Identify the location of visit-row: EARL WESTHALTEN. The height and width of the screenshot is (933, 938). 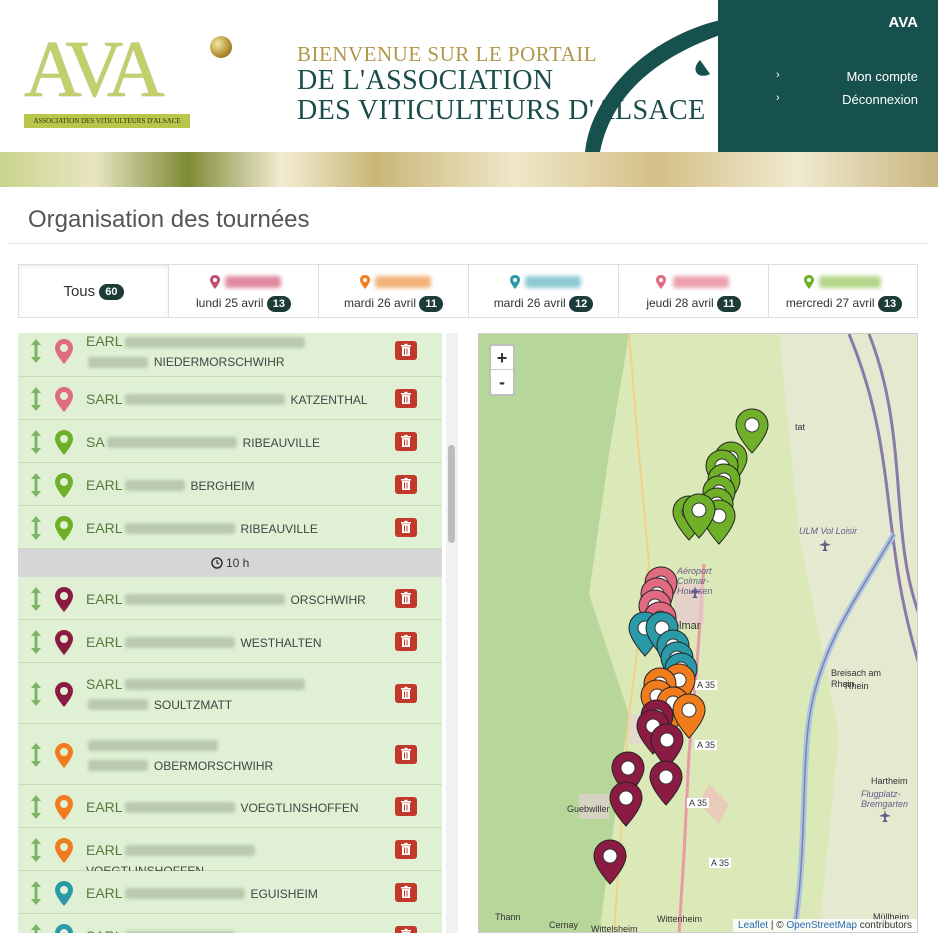
(230, 641).